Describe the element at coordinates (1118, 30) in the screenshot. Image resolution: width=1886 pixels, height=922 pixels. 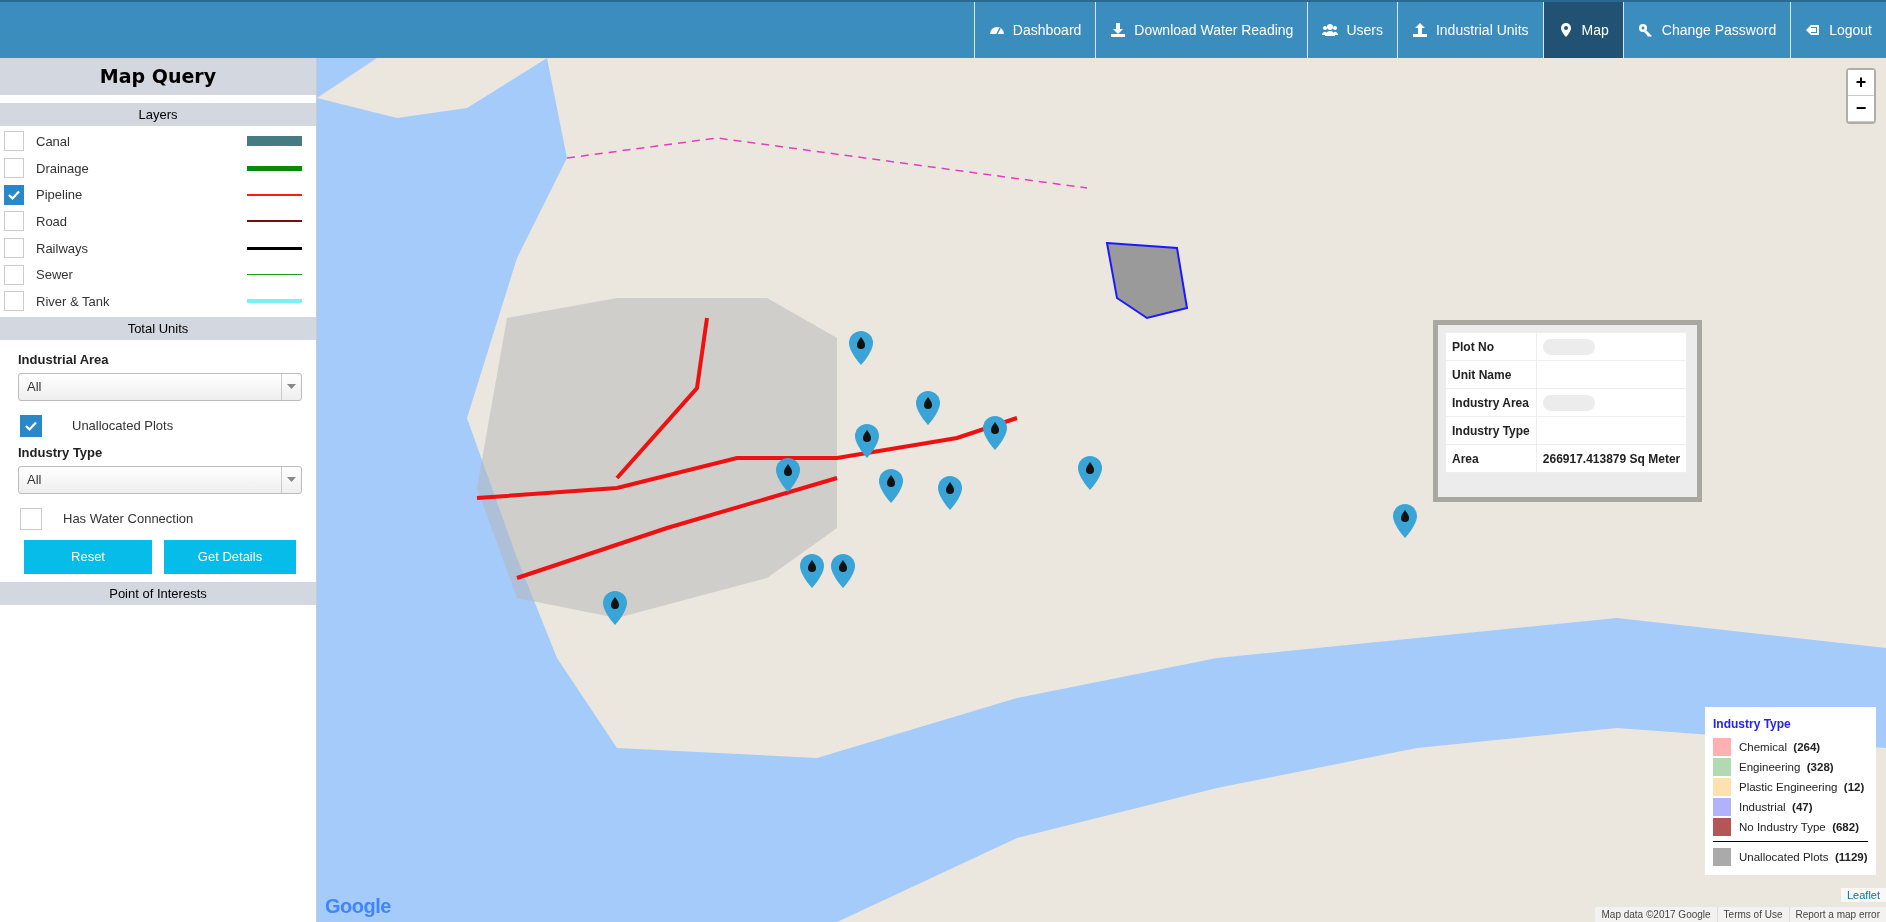
I see `download-icon` at that location.